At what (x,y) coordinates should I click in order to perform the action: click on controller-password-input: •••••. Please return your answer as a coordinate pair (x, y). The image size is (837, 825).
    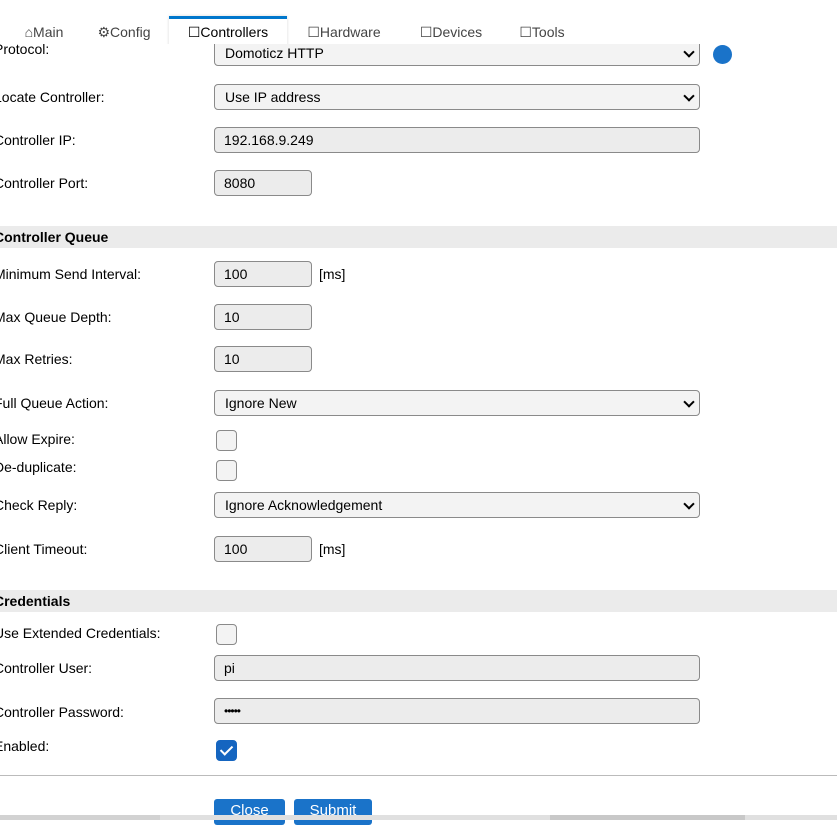
    Looking at the image, I should click on (457, 711).